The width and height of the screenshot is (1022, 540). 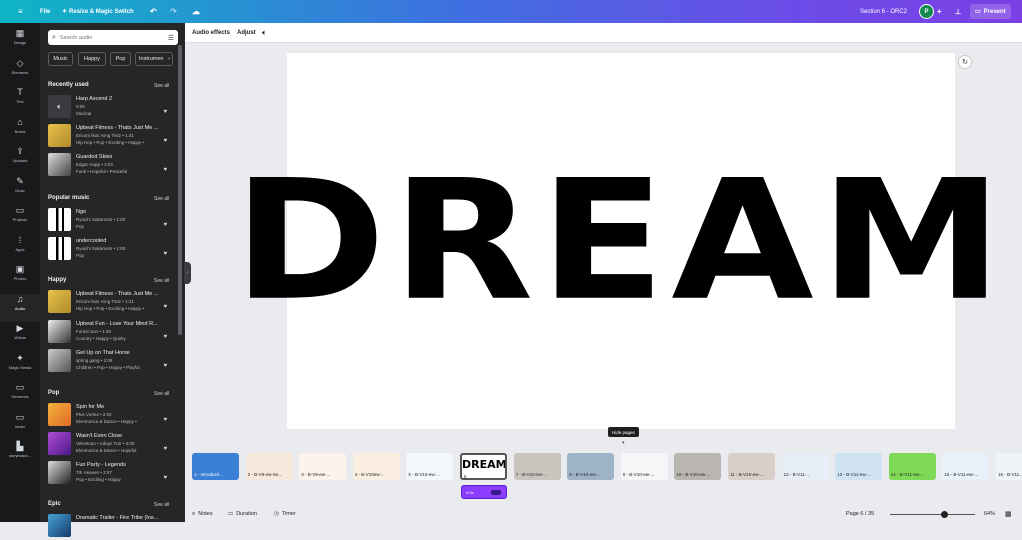 I want to click on zoom-level: 64%, so click(x=989, y=514).